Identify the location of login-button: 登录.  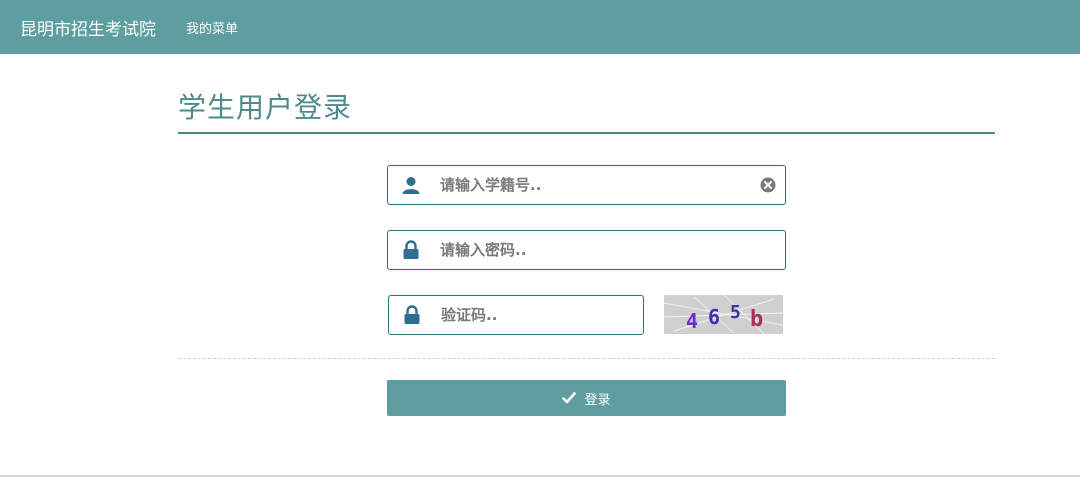
(586, 398).